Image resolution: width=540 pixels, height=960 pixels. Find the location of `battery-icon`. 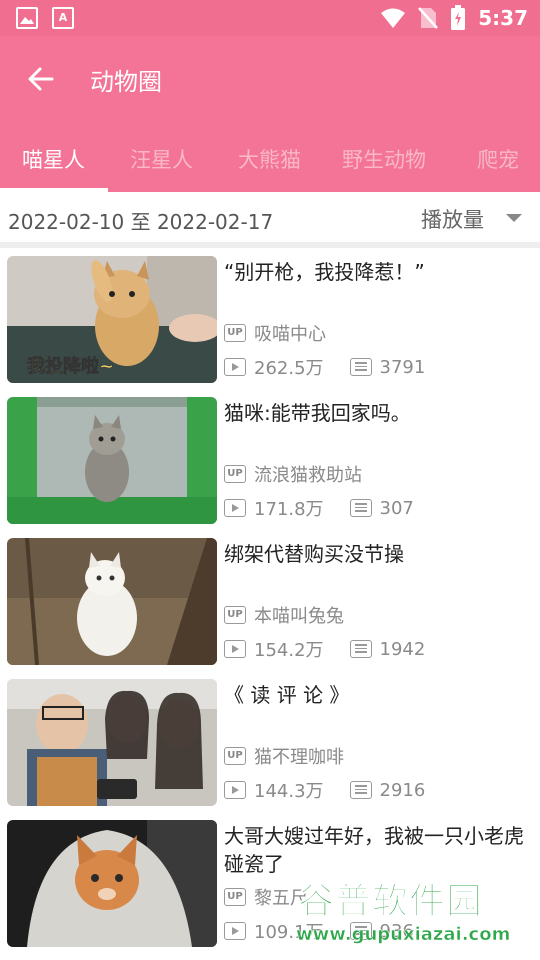

battery-icon is located at coordinates (458, 17).